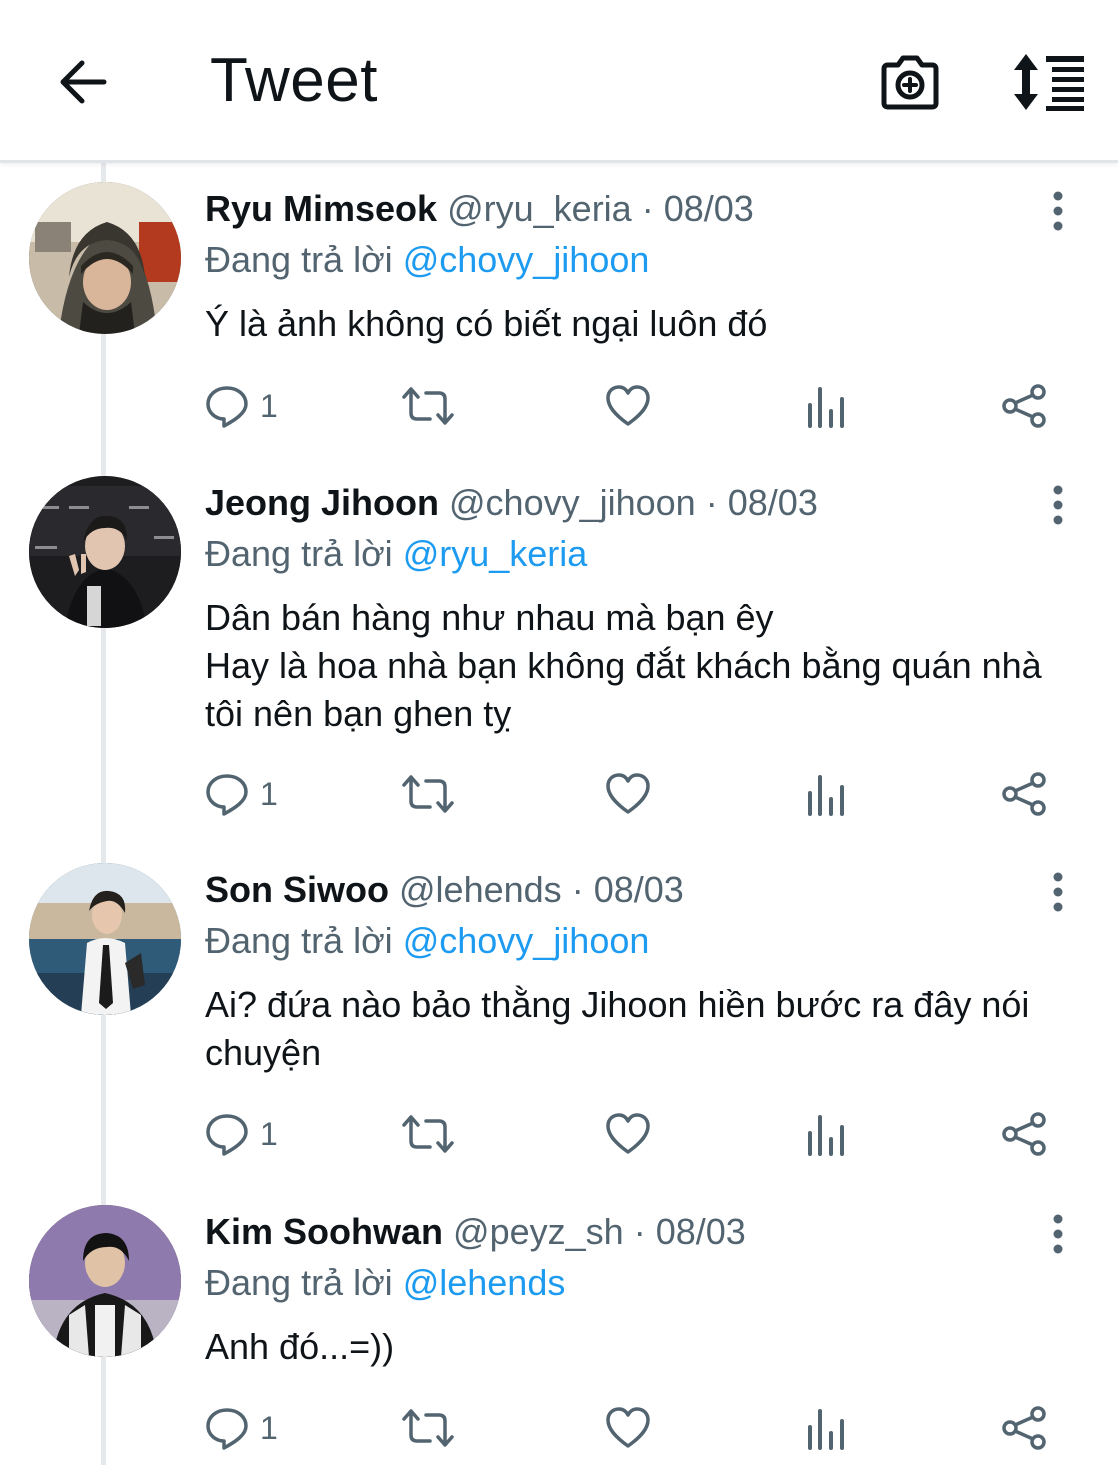 The width and height of the screenshot is (1118, 1465). I want to click on display-name: Ryu Mimseok, so click(321, 208).